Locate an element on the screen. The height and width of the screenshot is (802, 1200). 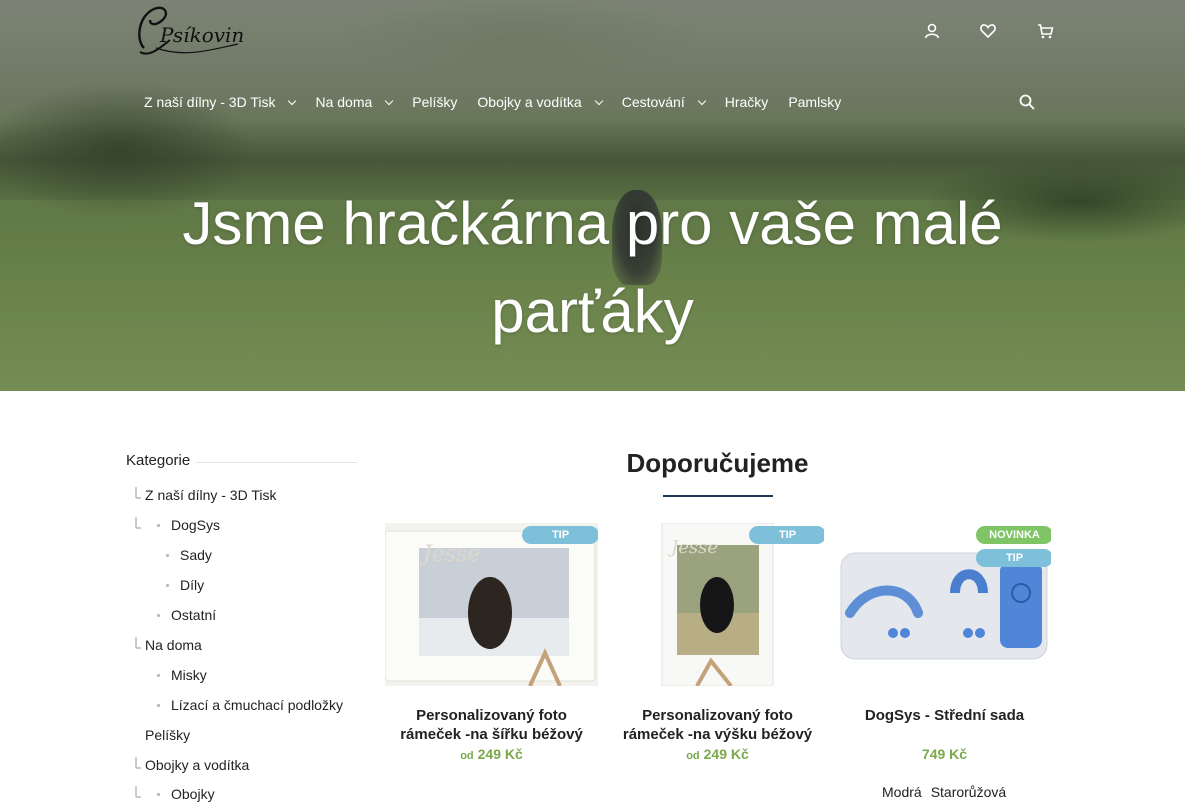
search-icon is located at coordinates (1027, 102).